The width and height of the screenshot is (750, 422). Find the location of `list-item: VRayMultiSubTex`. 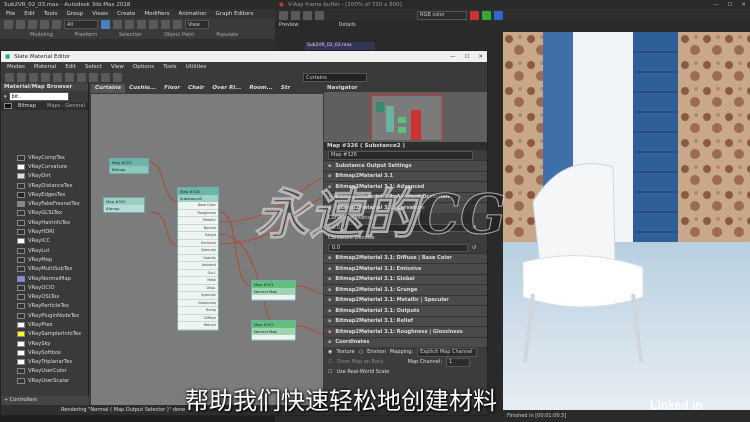

list-item: VRayMultiSubTex is located at coordinates (44, 269).